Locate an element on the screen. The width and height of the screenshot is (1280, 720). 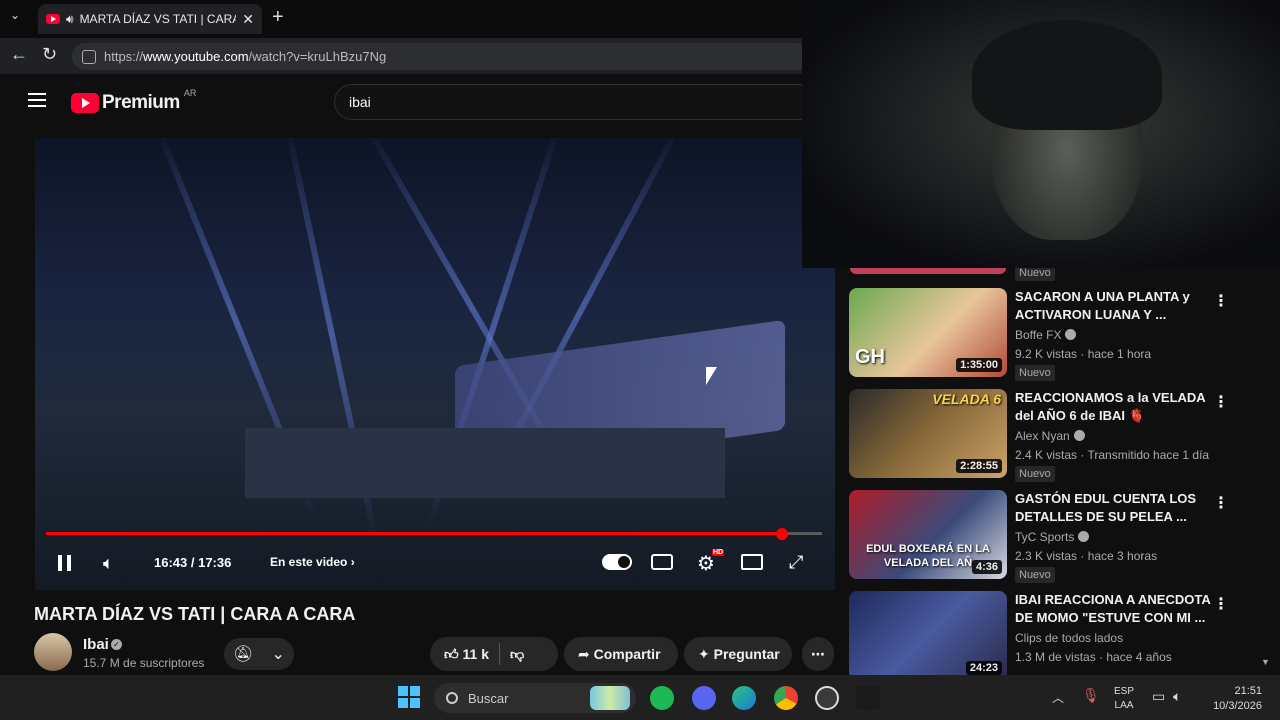
channel-name: Ibai is located at coordinates (96, 644).